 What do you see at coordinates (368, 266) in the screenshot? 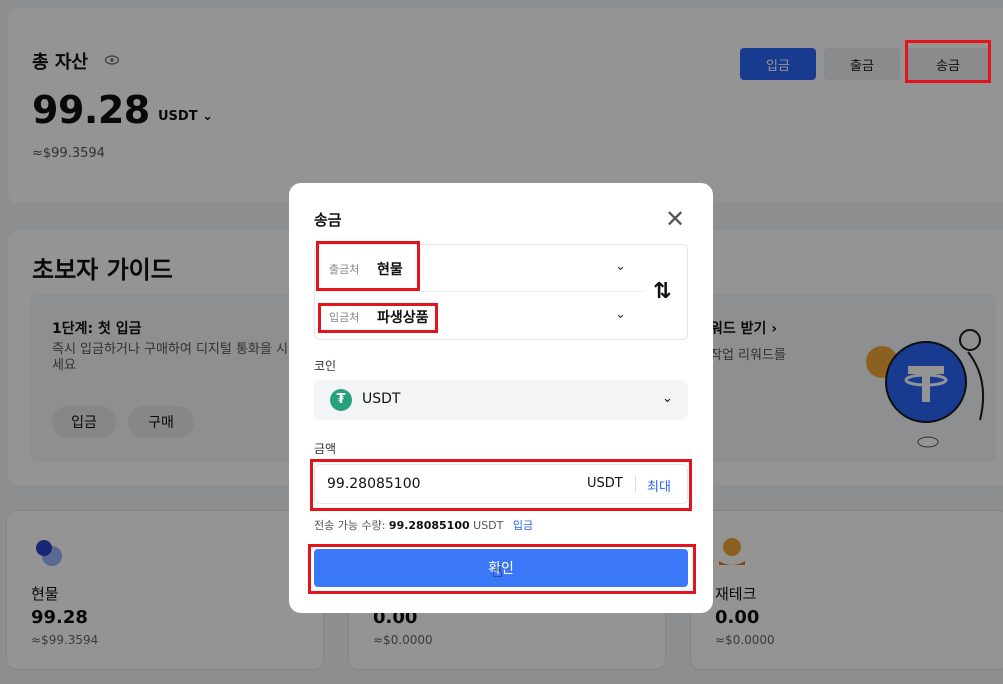
I see `highlight-from` at bounding box center [368, 266].